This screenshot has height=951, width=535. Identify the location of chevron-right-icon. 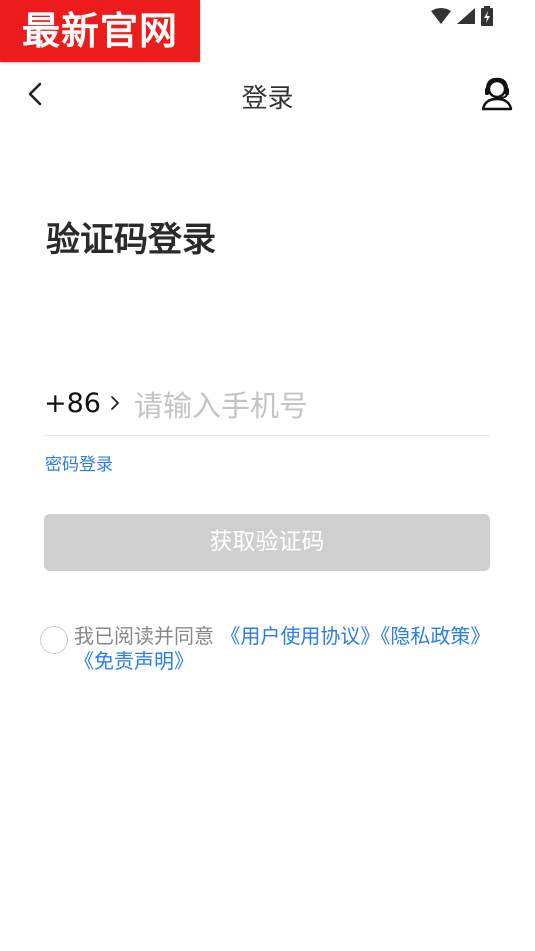
(115, 403).